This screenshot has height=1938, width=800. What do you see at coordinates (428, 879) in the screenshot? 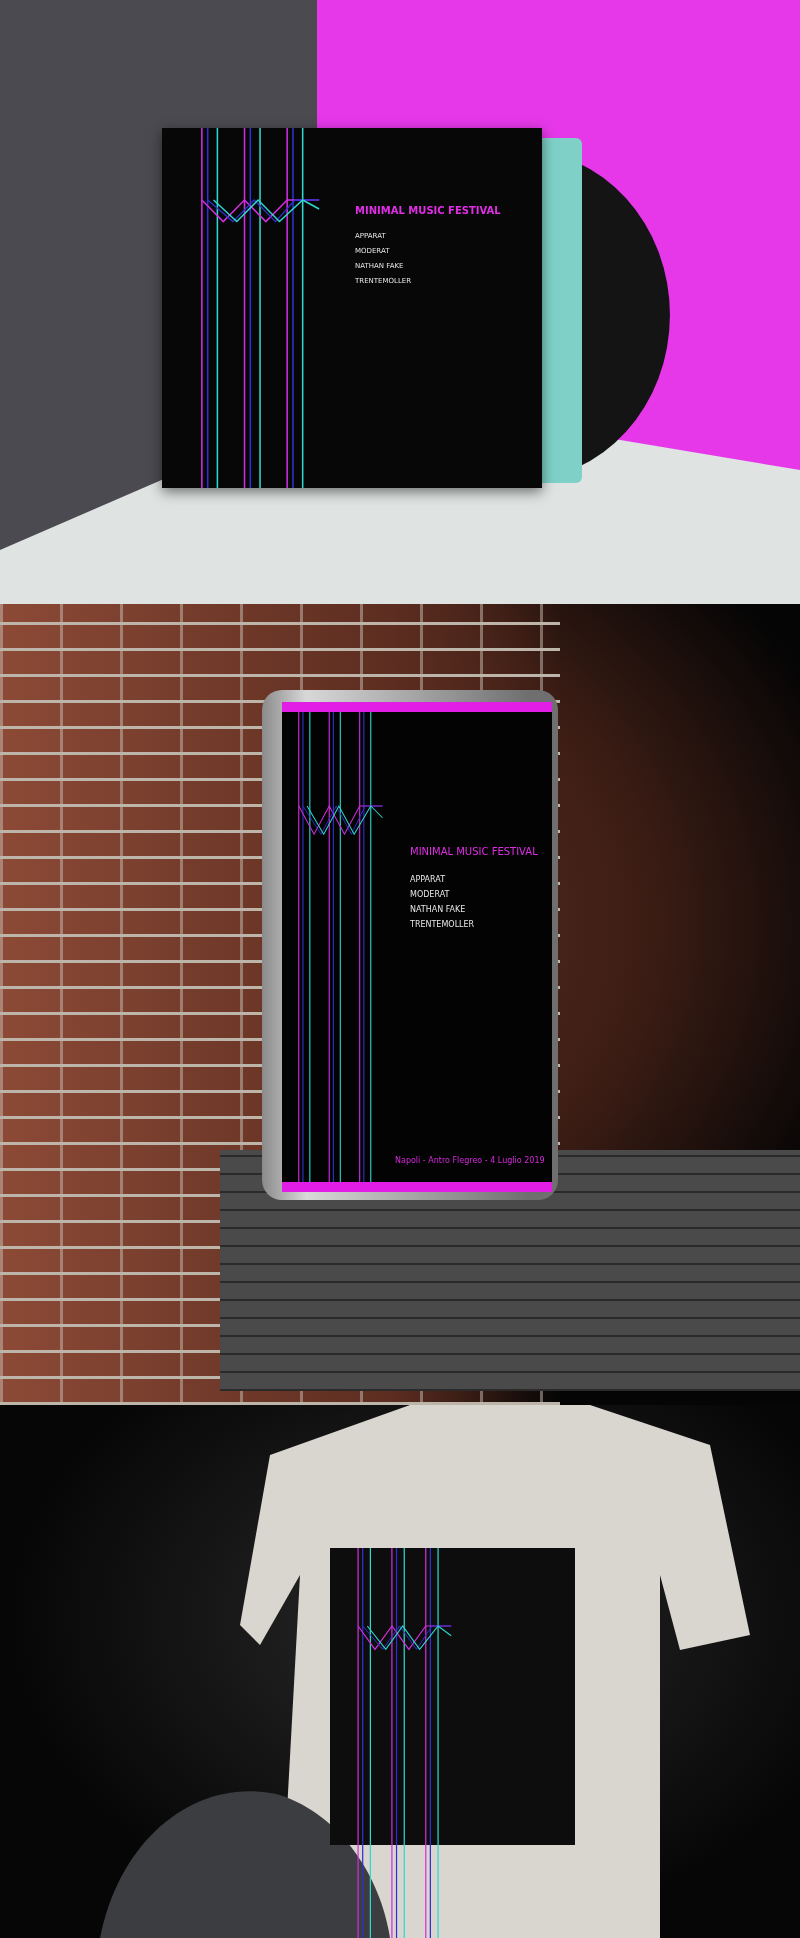
I see `artist-name: APPARAT` at bounding box center [428, 879].